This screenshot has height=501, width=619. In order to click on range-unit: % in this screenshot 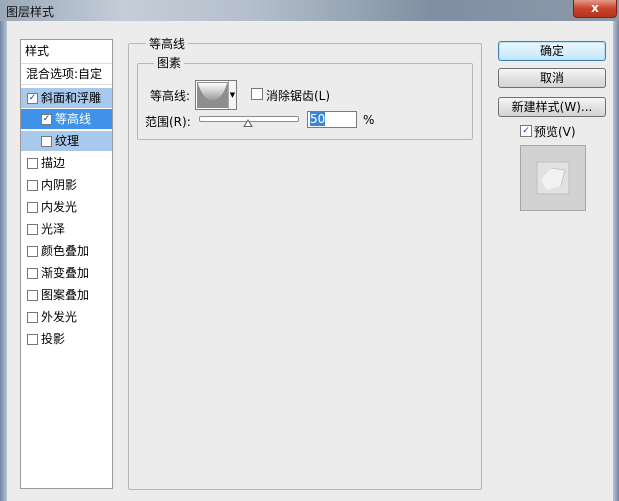, I will do `click(369, 120)`.